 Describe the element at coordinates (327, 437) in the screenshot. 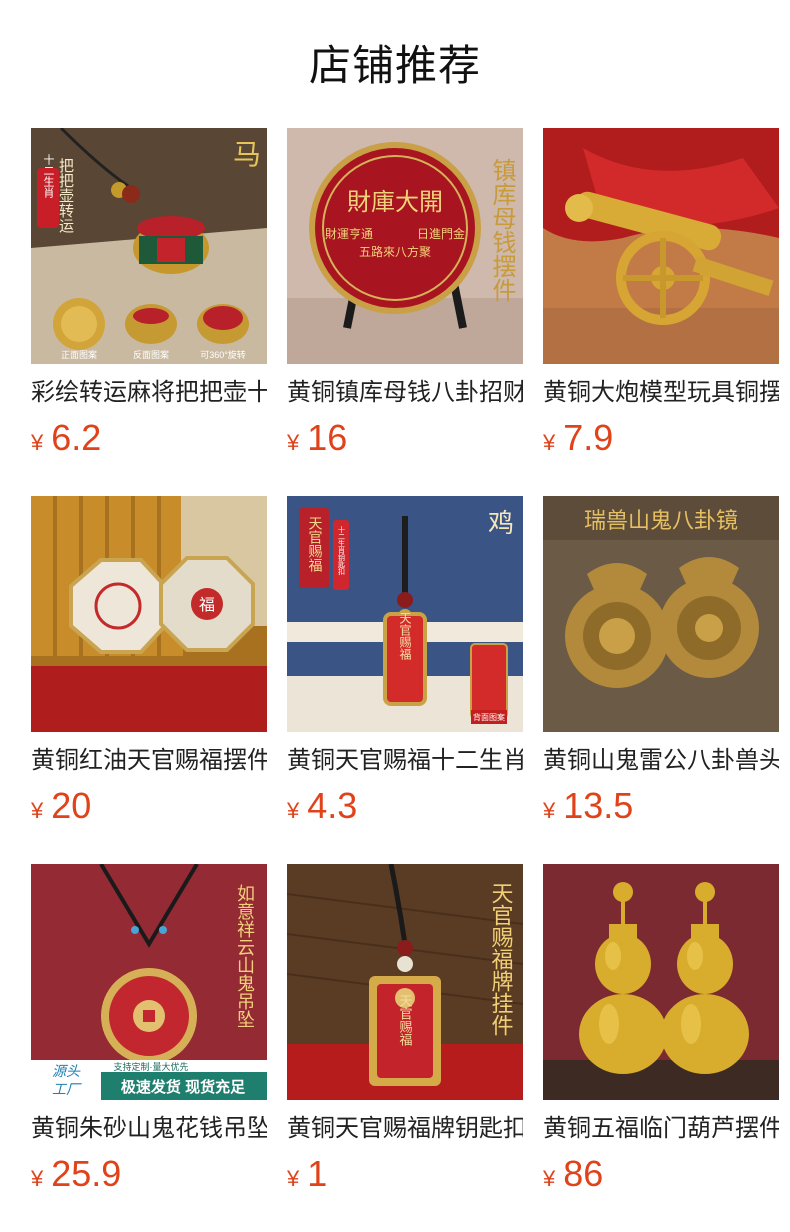

I see `price-amount: 16` at that location.